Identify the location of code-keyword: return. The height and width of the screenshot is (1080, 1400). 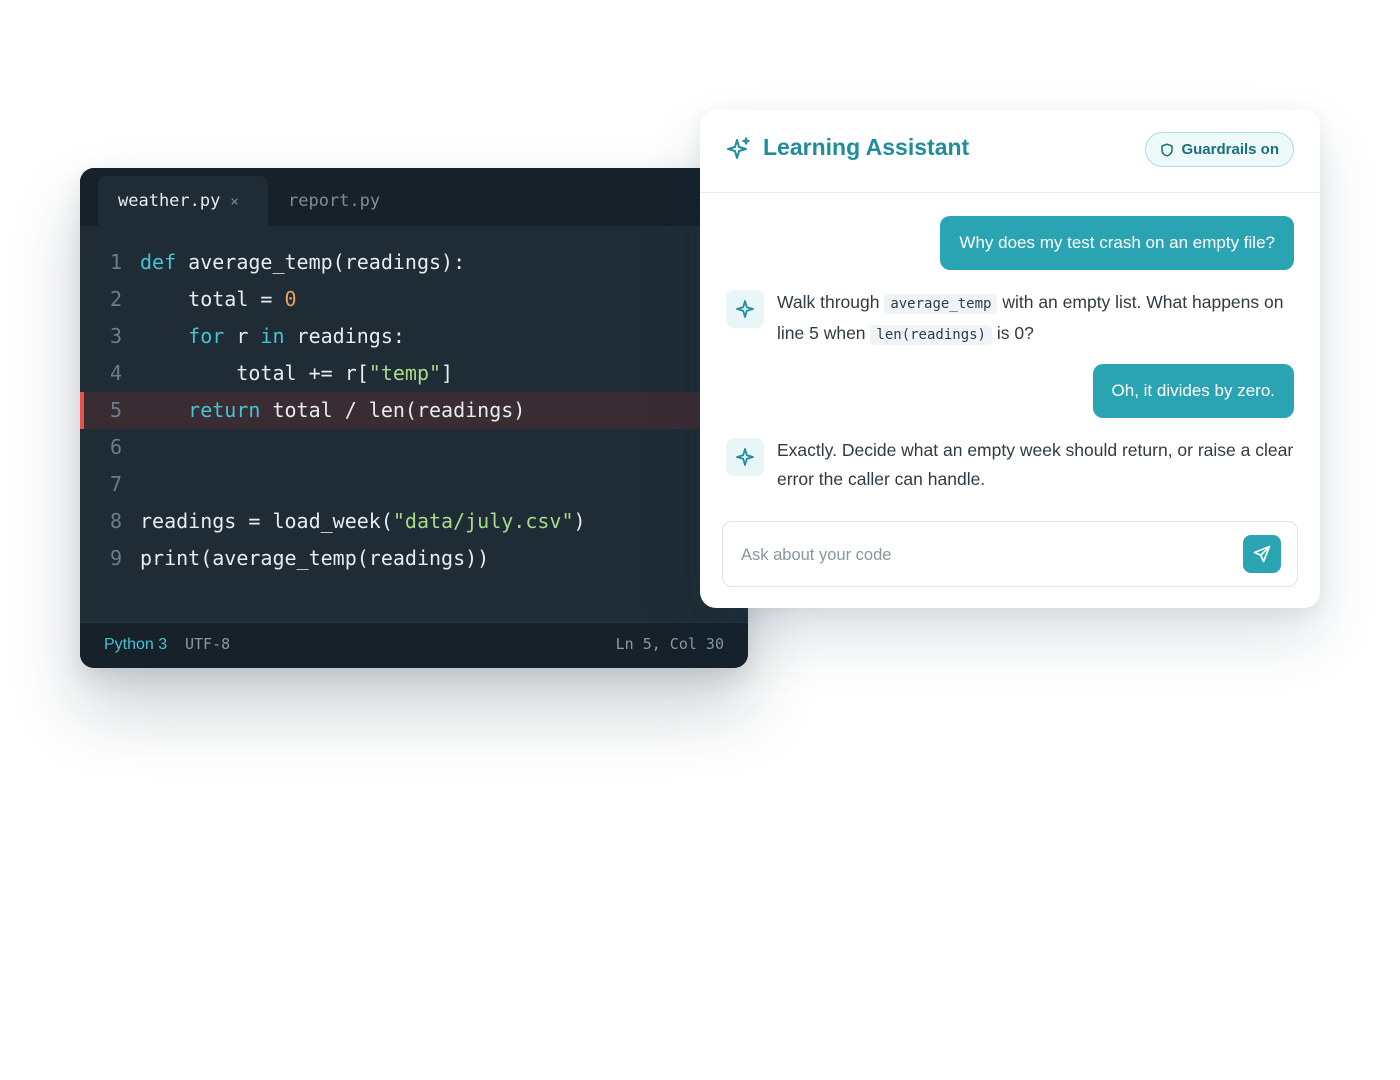
(224, 410).